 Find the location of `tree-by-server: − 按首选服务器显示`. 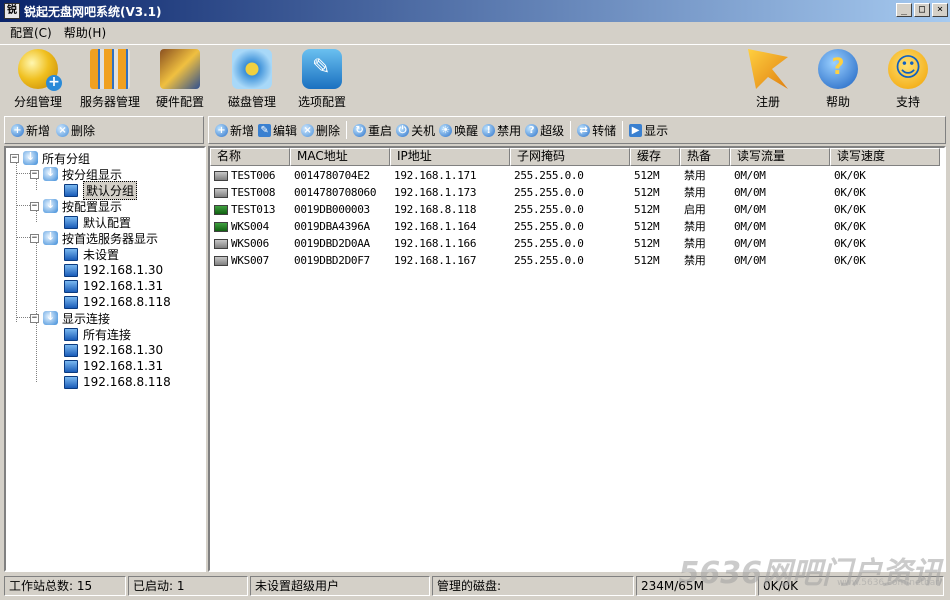

tree-by-server: − 按首选服务器显示 is located at coordinates (94, 238).